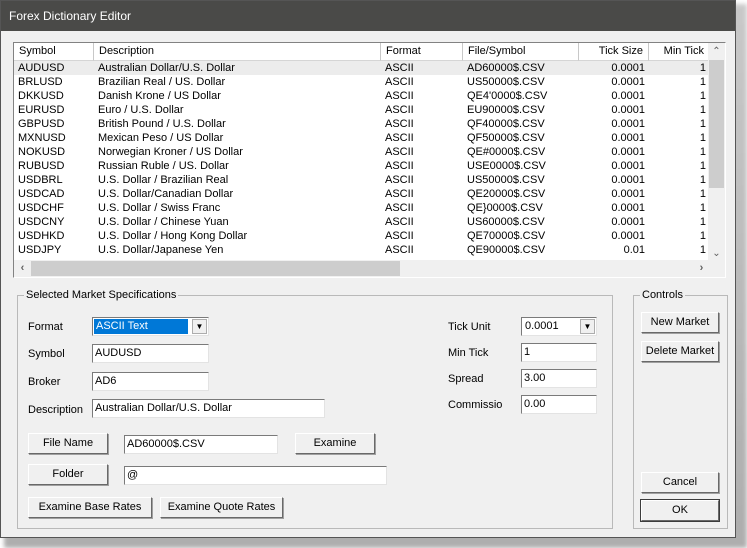 This screenshot has width=747, height=548. Describe the element at coordinates (161, 138) in the screenshot. I see `cell-description: Mexican Peso / US Dollar` at that location.